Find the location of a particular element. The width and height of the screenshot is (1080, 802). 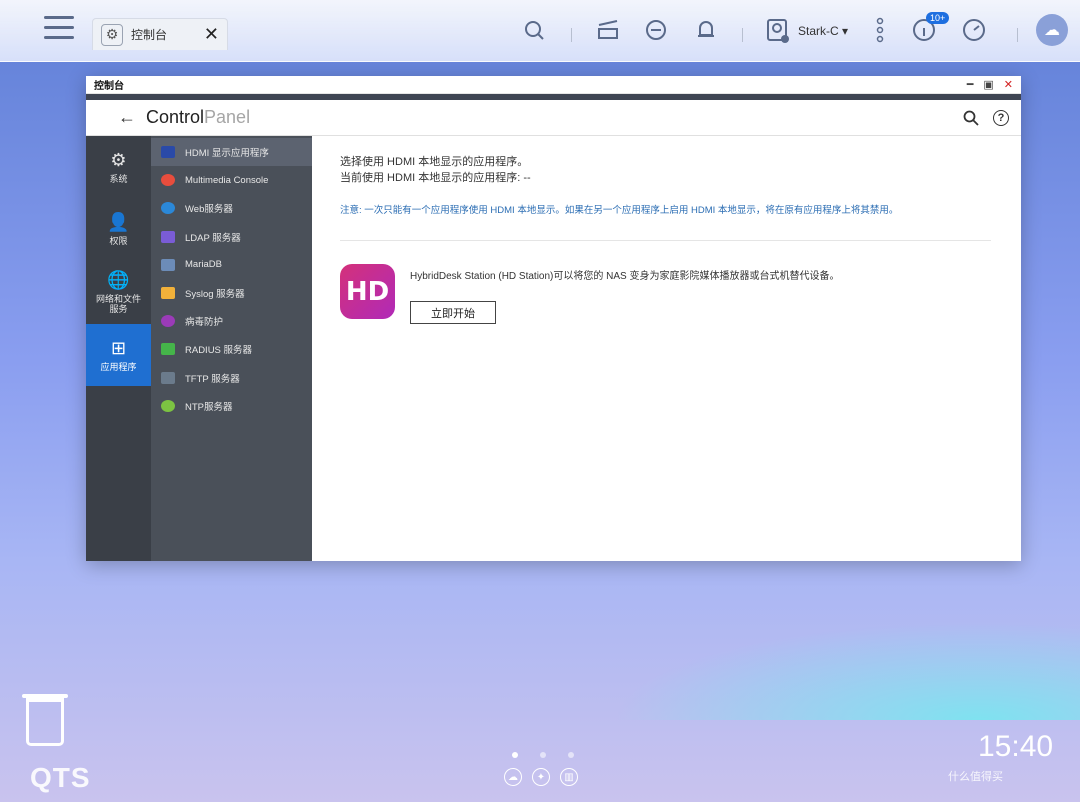

user-menu: Stark-C ▾ is located at coordinates (807, 31).